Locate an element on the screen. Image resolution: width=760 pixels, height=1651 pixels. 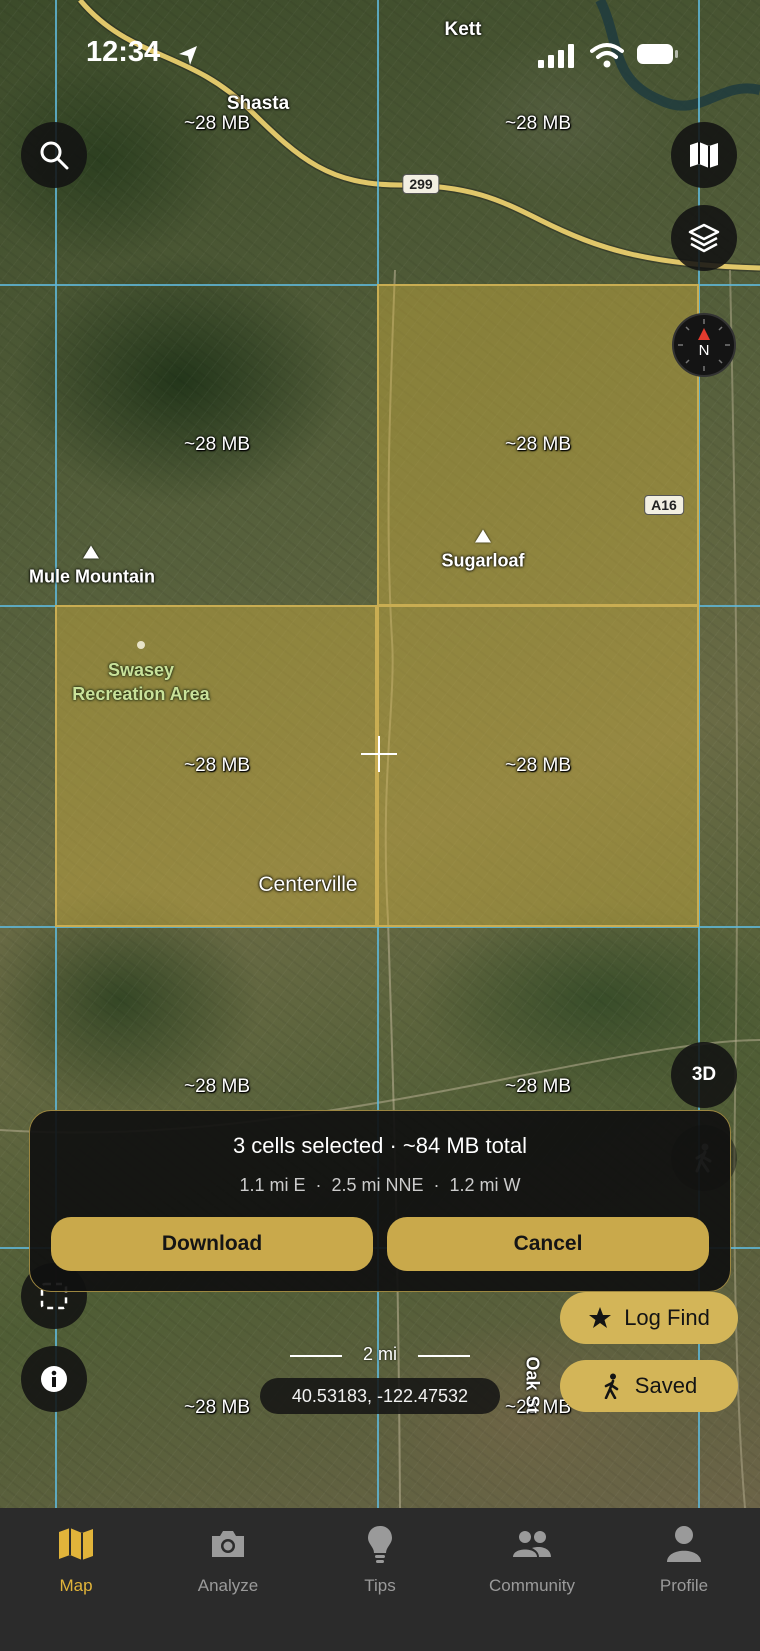
download-button: Download is located at coordinates (212, 1244).